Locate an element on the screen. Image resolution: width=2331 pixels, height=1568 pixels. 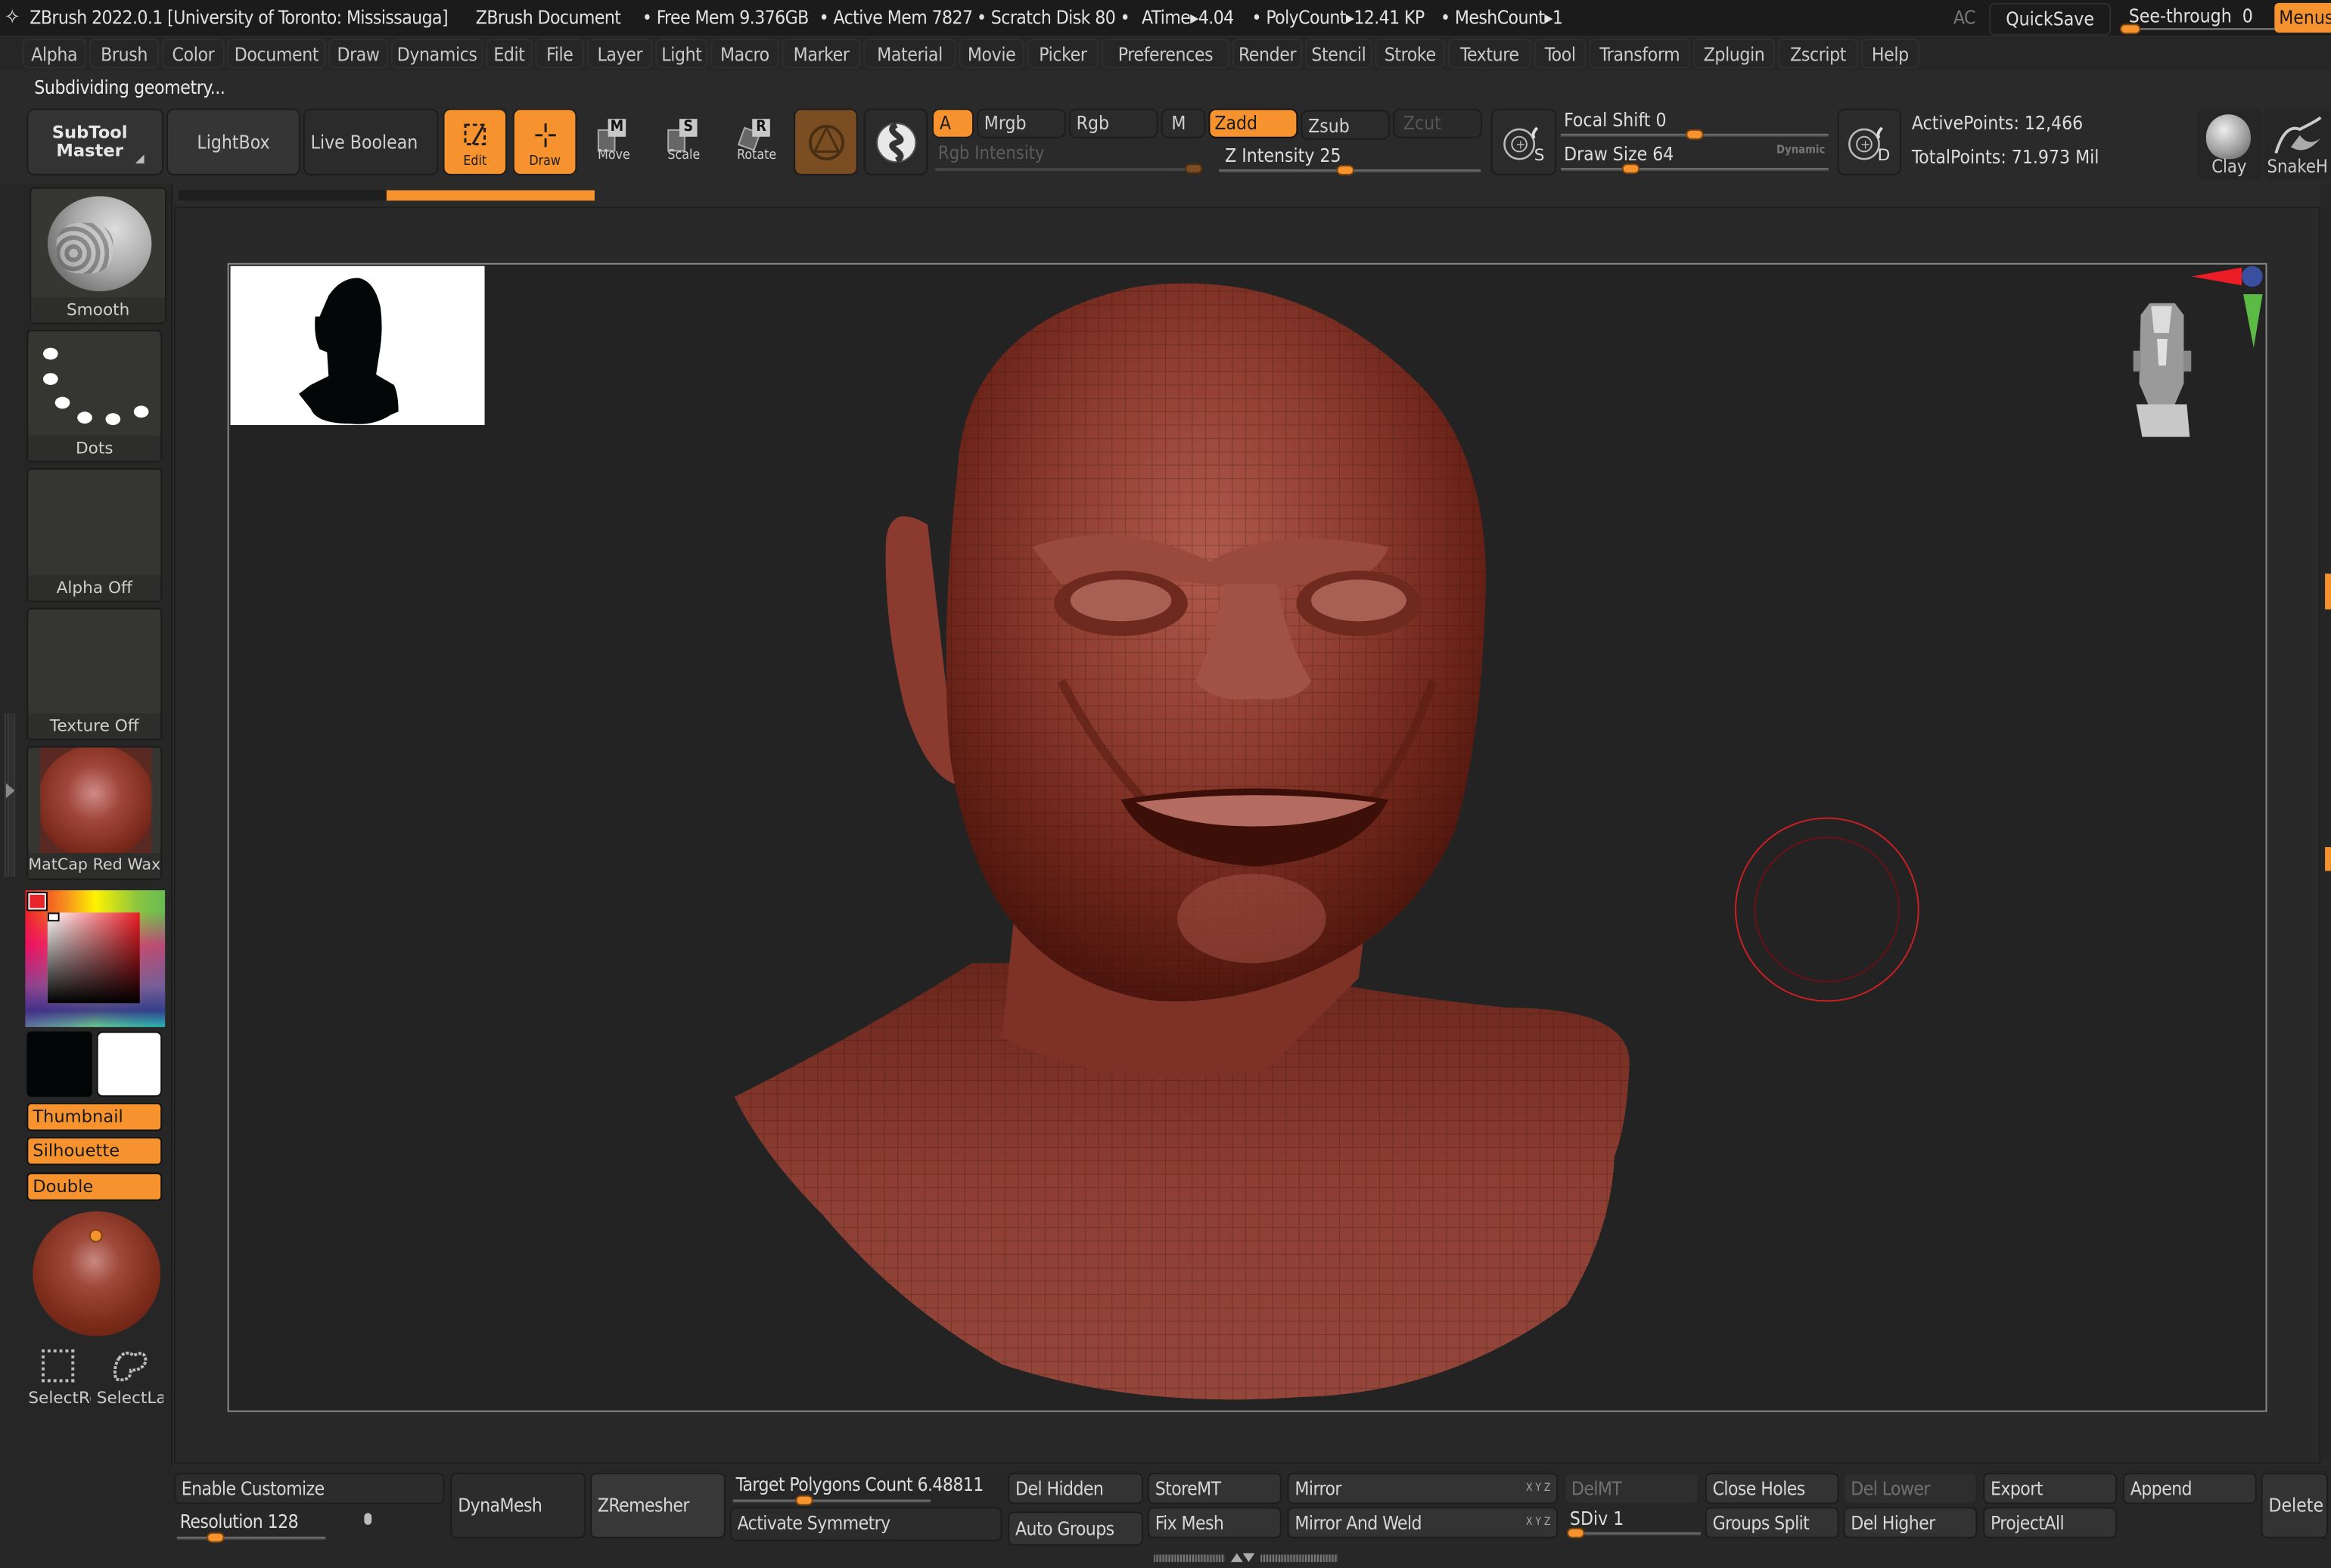
menu-texture: Texture is located at coordinates (1489, 54).